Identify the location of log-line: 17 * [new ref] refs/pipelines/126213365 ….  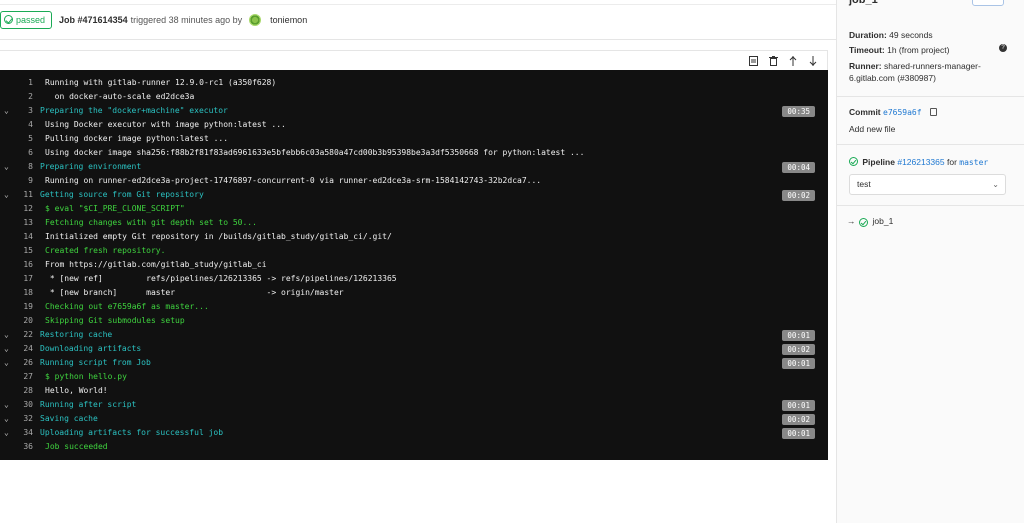
(414, 279).